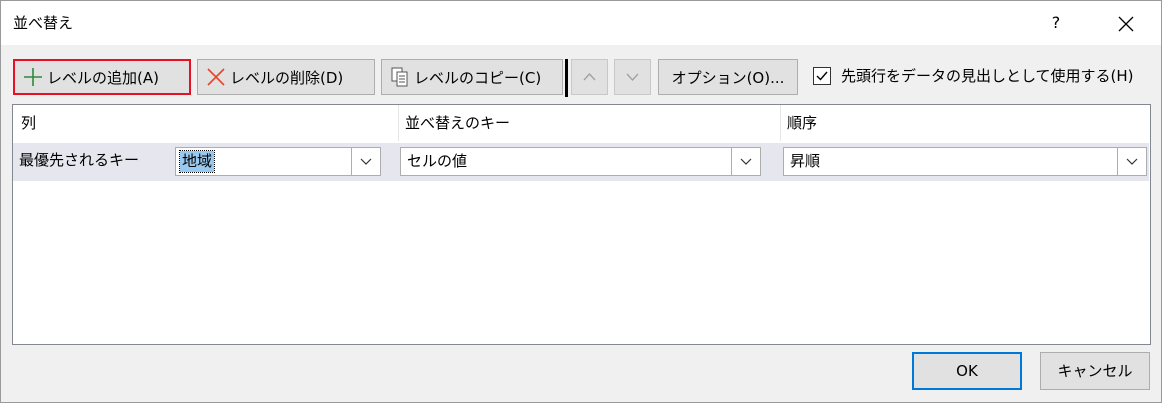 The height and width of the screenshot is (403, 1162). What do you see at coordinates (458, 123) in the screenshot?
I see `column-header-sort-on: 並べ替えのキー` at bounding box center [458, 123].